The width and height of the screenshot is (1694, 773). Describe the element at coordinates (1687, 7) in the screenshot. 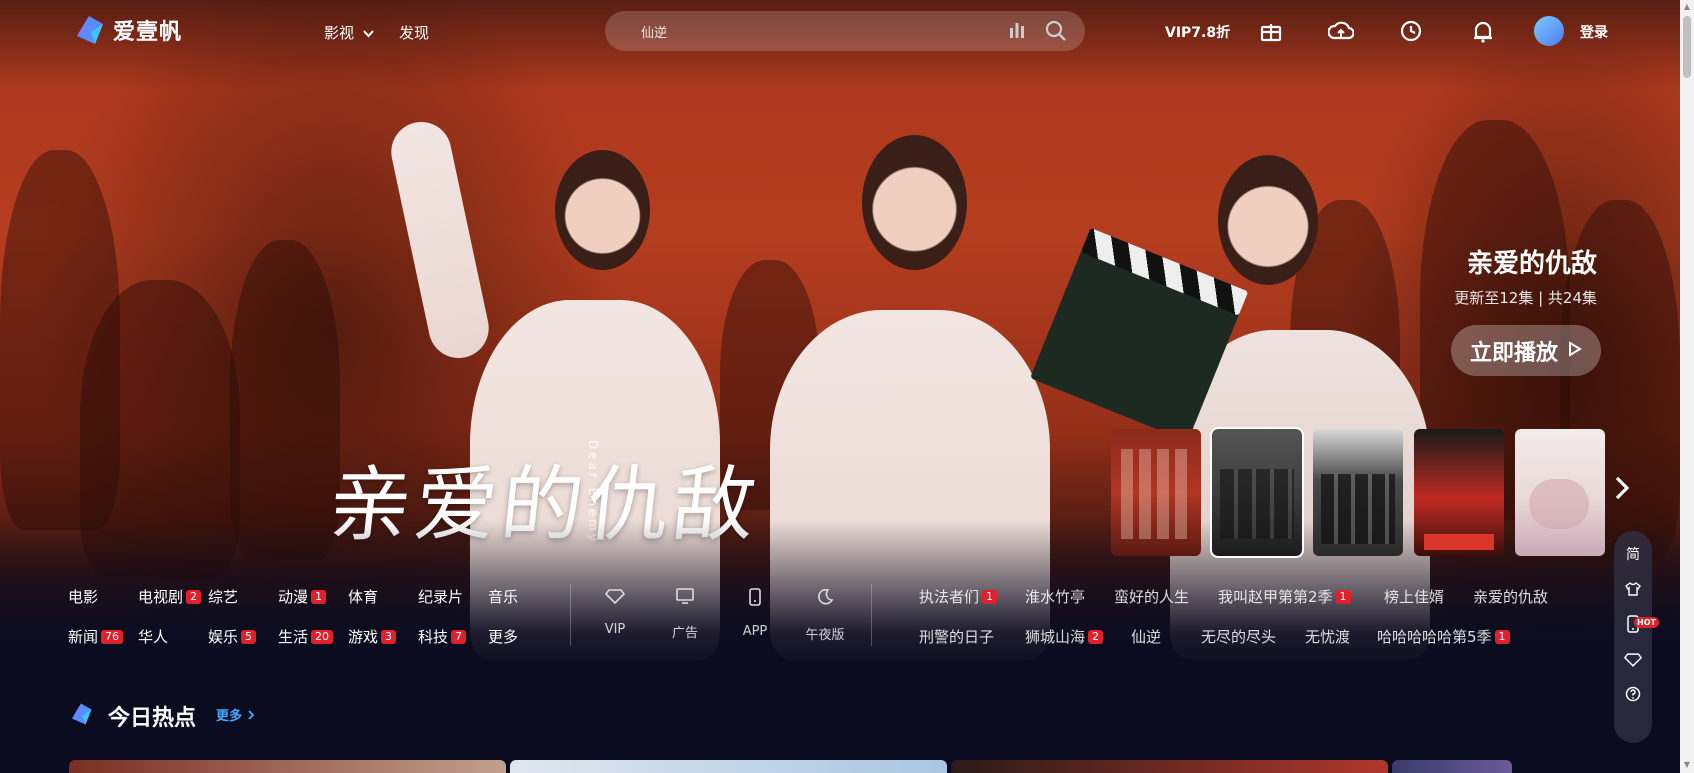

I see `scroll-up-arrow: ▲` at that location.